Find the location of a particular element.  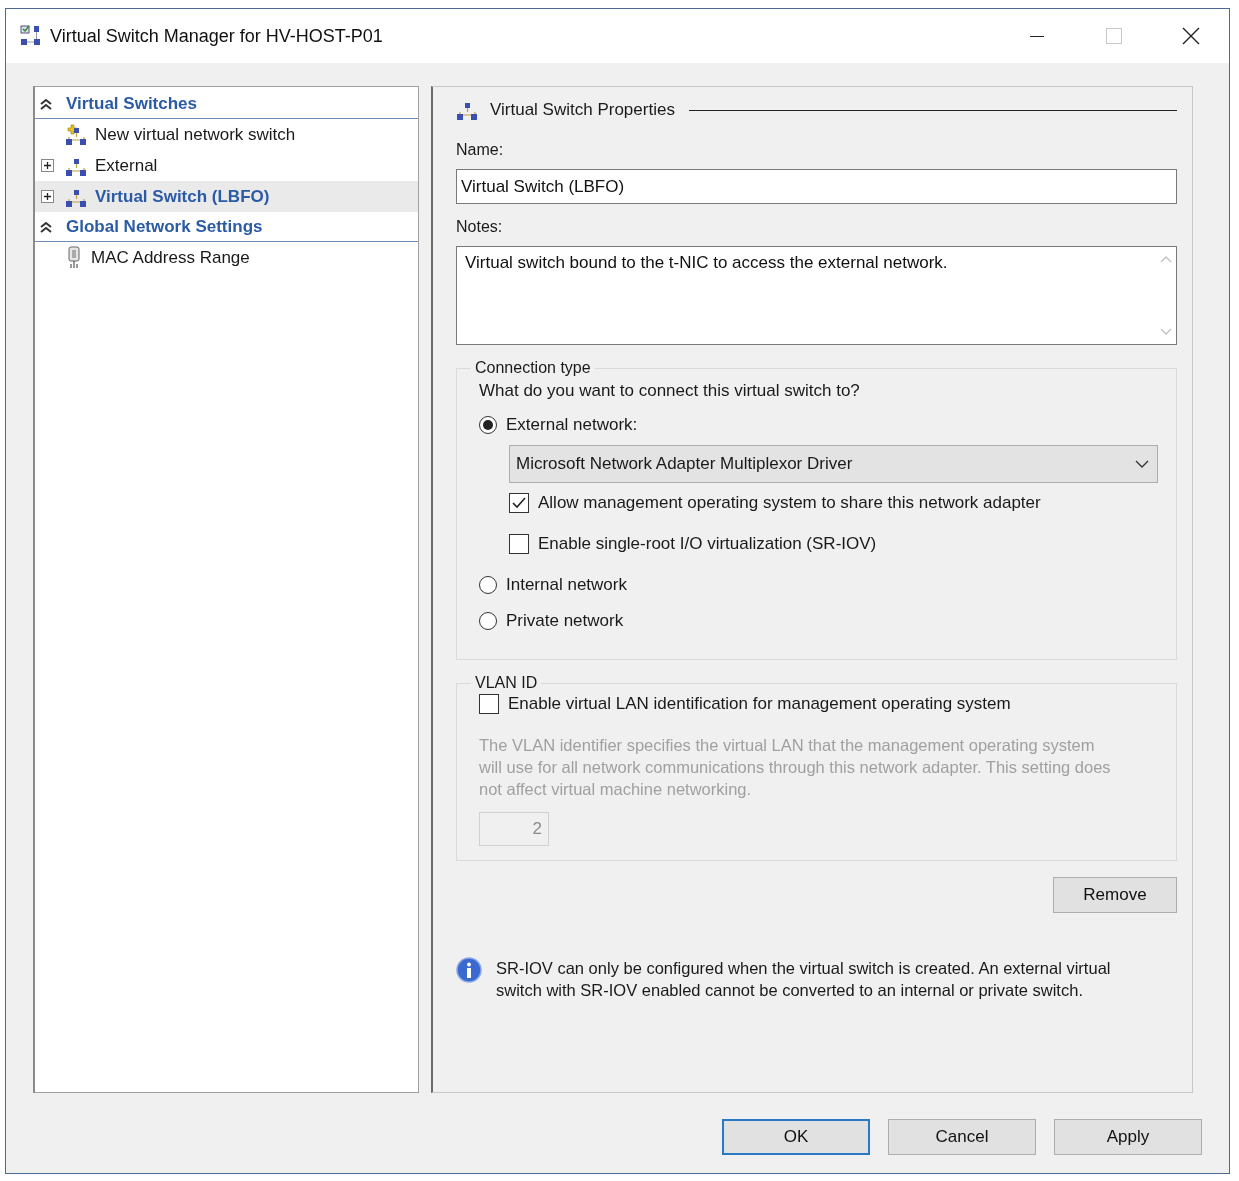

tree-section-header: Virtual Switches is located at coordinates (226, 104).